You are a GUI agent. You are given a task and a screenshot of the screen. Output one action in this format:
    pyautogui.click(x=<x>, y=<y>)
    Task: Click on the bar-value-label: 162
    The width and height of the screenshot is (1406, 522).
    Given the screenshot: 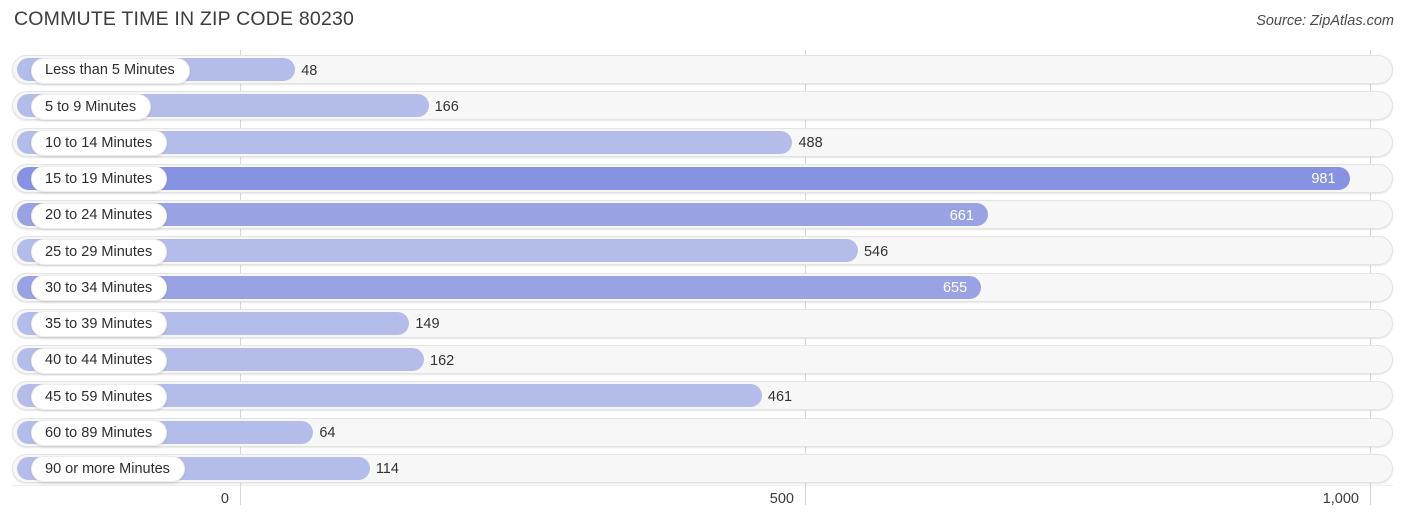 What is the action you would take?
    pyautogui.click(x=442, y=360)
    